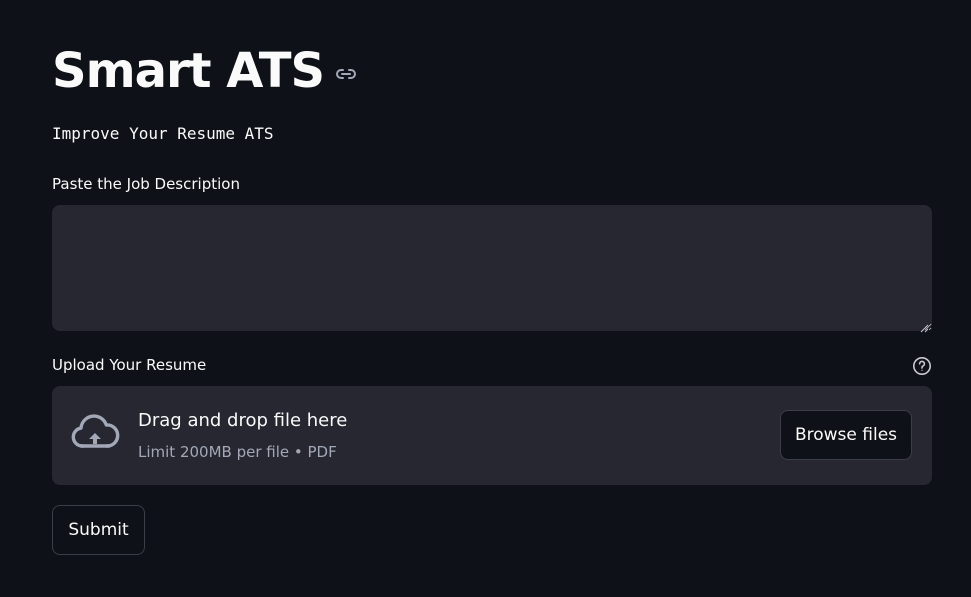 The image size is (971, 597). I want to click on title-row: Smart ATS, so click(205, 71).